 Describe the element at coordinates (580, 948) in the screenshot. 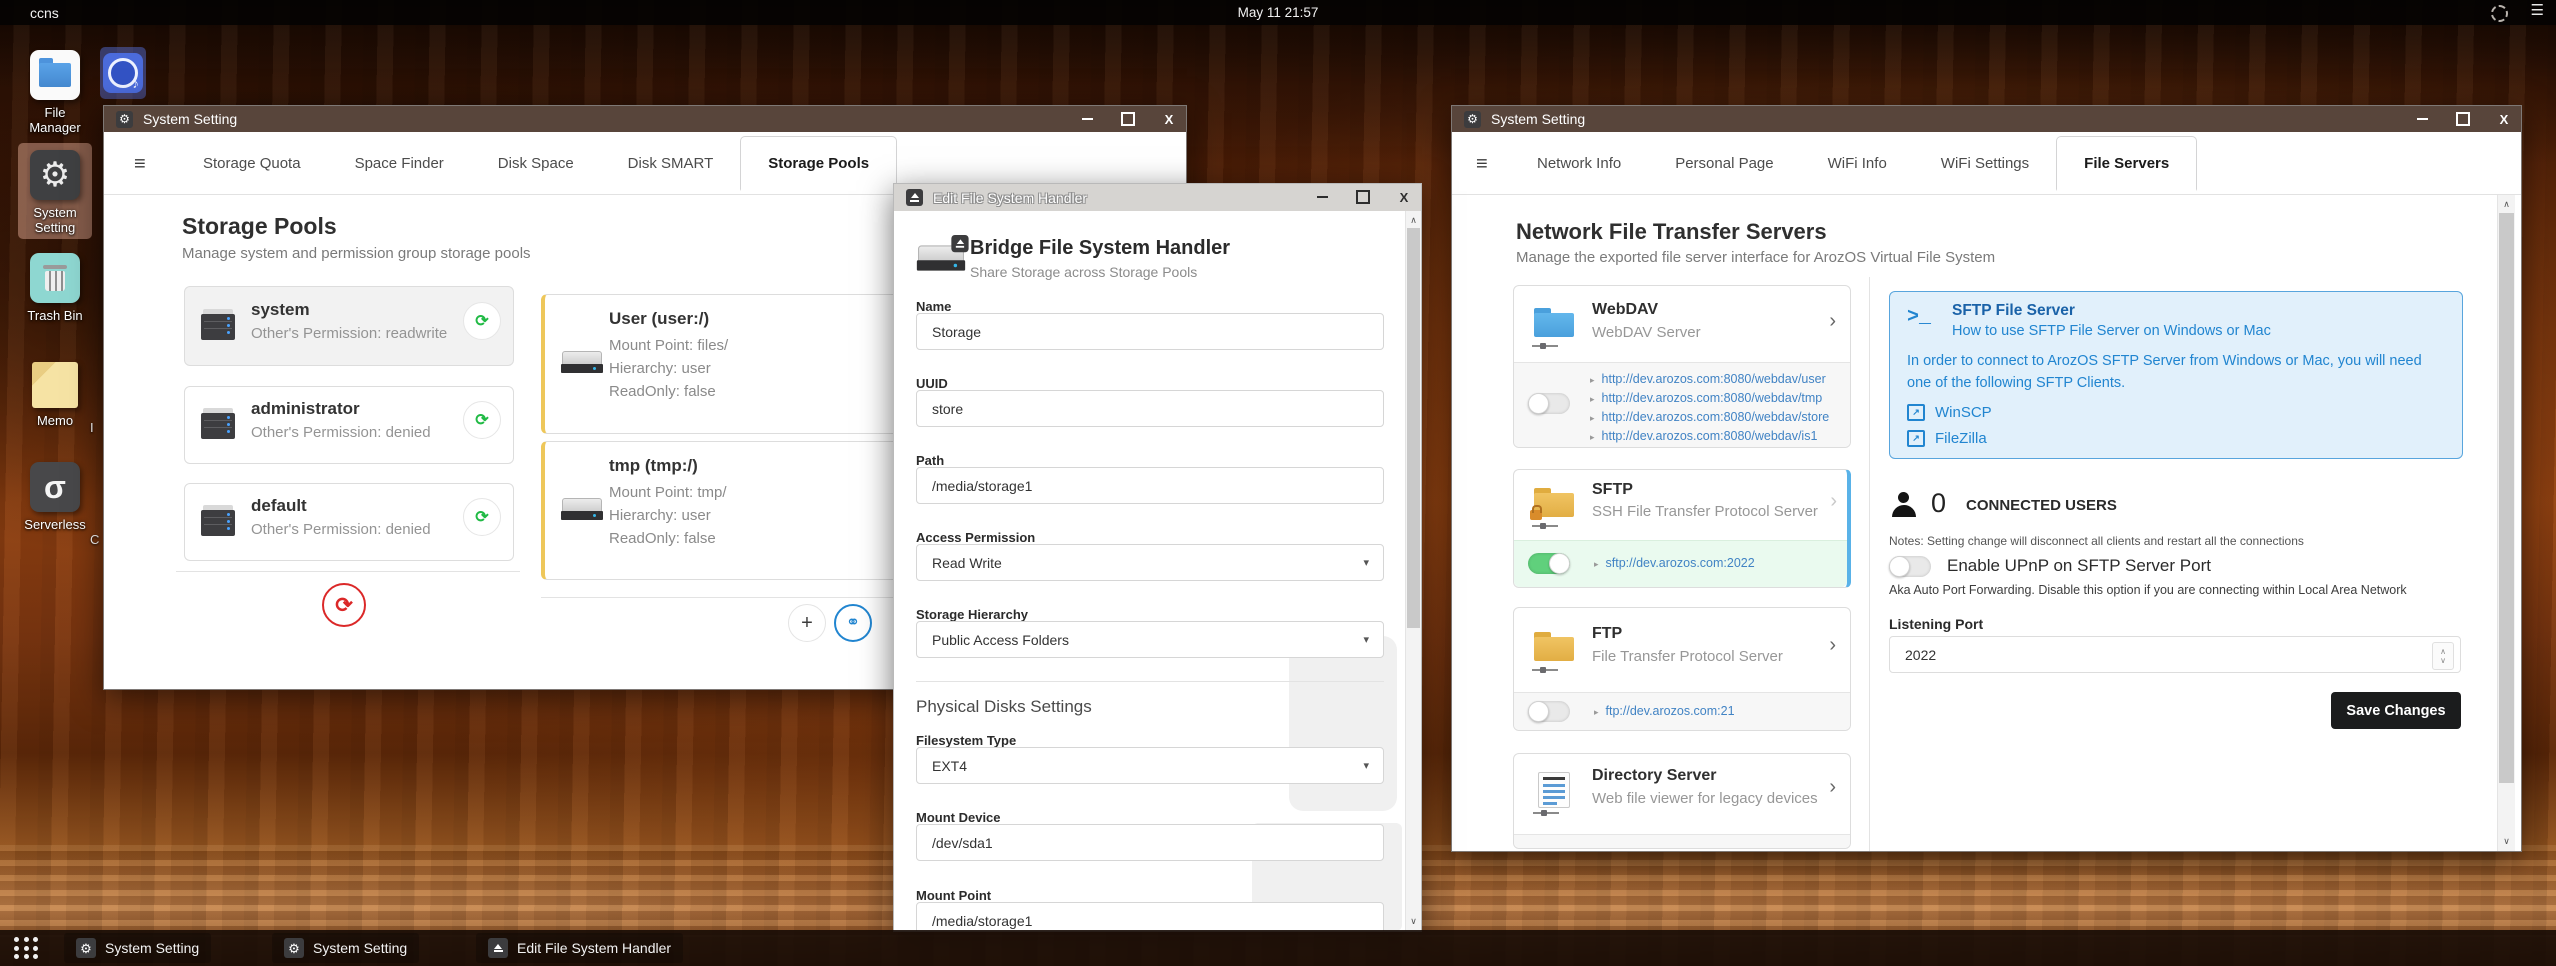

I see `taskbar-item-edit-fs-handler: Edit File System Handler` at that location.